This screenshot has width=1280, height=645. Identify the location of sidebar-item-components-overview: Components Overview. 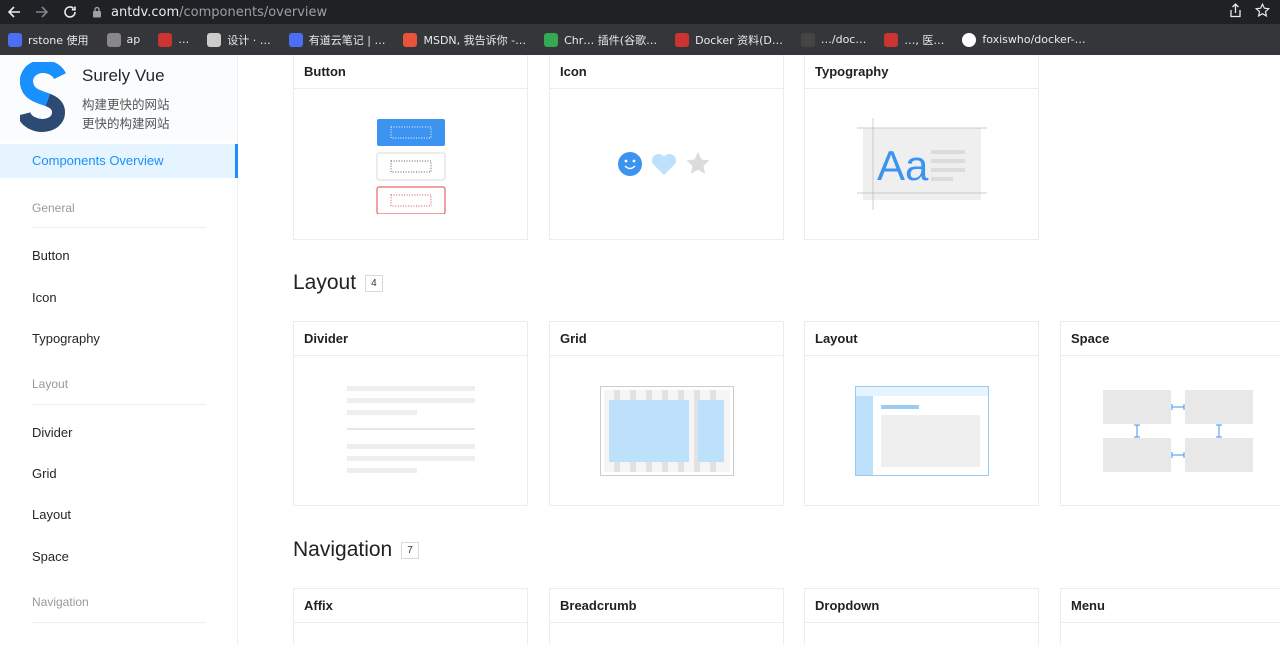
(119, 161).